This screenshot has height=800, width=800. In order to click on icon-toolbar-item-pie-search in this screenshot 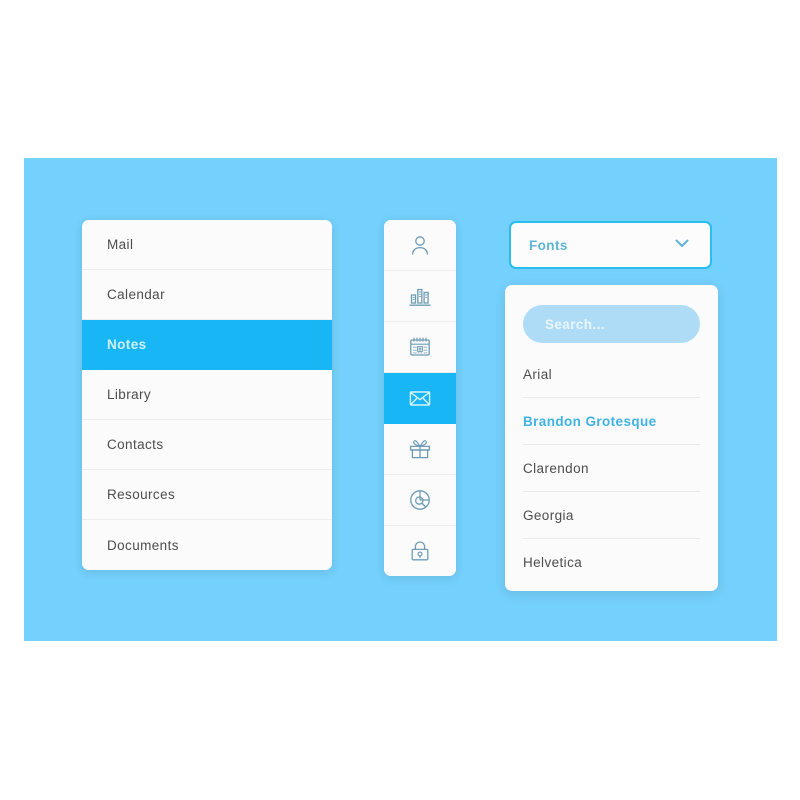, I will do `click(420, 500)`.